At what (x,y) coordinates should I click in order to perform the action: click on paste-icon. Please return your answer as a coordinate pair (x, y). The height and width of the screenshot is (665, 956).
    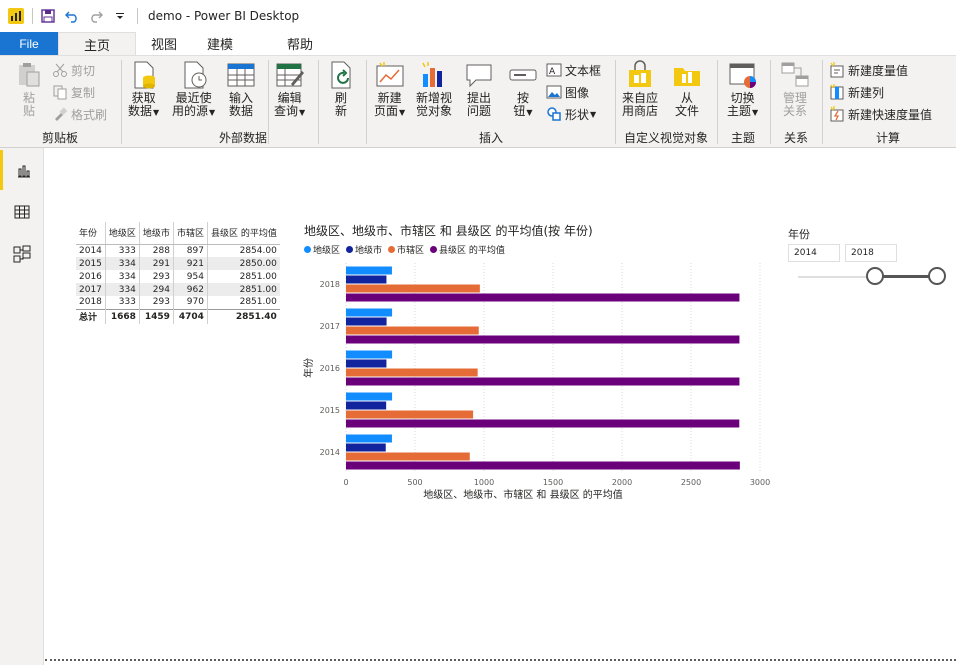
    Looking at the image, I should click on (29, 75).